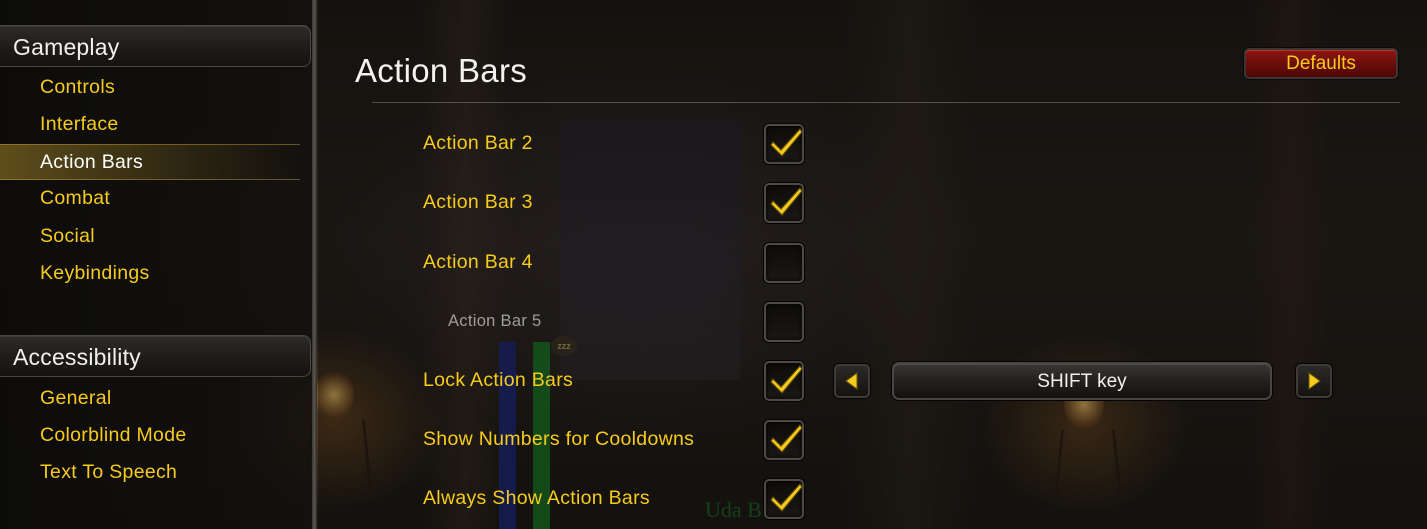  Describe the element at coordinates (536, 498) in the screenshot. I see `option-label-always-show-action-bars: Always Show Action Bars` at that location.